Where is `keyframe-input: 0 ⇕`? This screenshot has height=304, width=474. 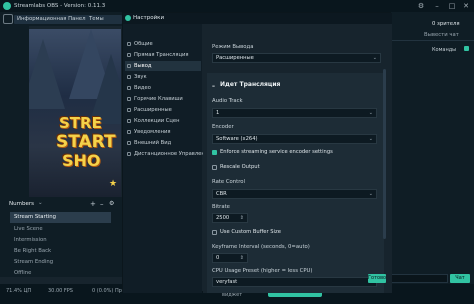
keyframe-input: 0 ⇕ is located at coordinates (230, 258).